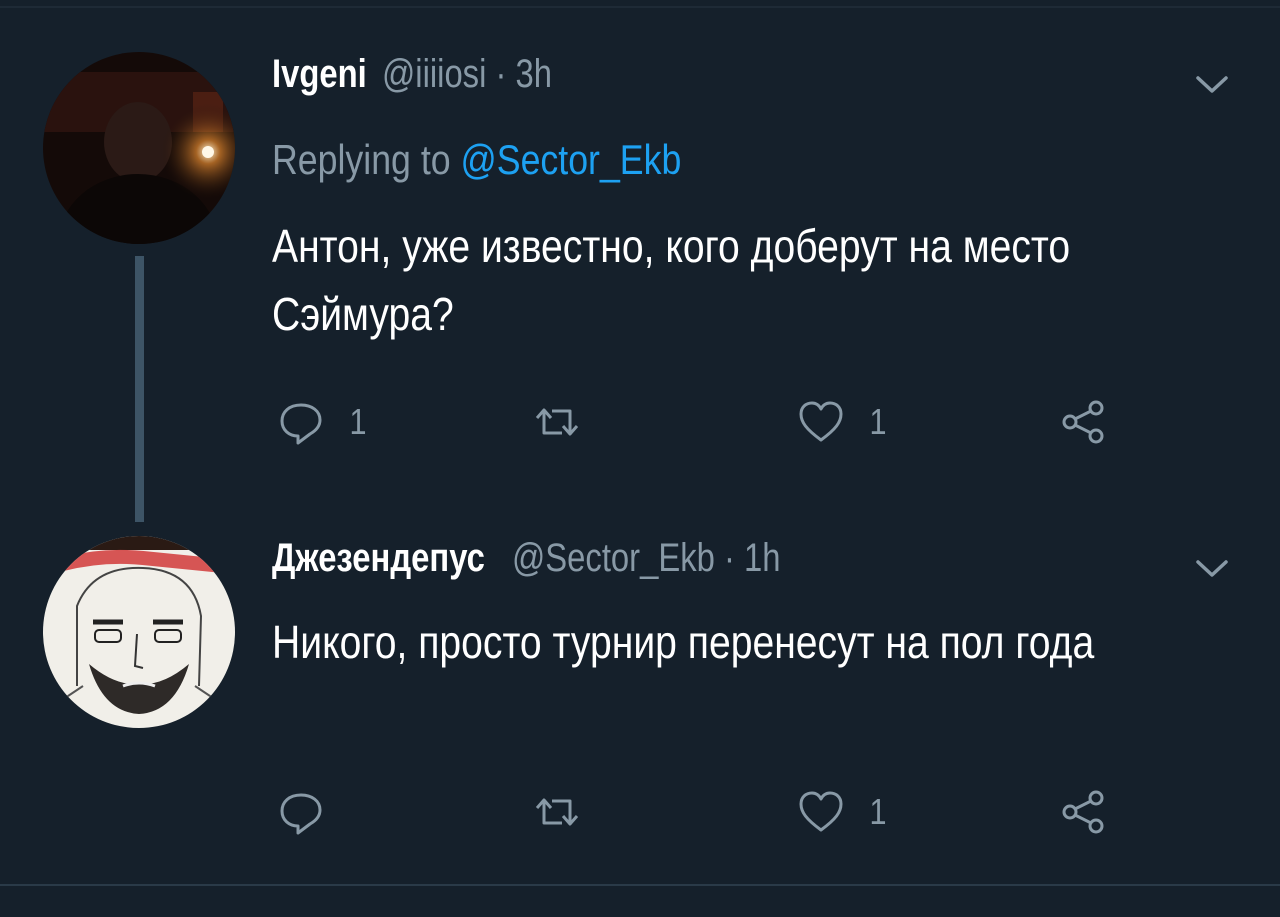 The height and width of the screenshot is (917, 1280). Describe the element at coordinates (762, 558) in the screenshot. I see `timestamp: 1h` at that location.